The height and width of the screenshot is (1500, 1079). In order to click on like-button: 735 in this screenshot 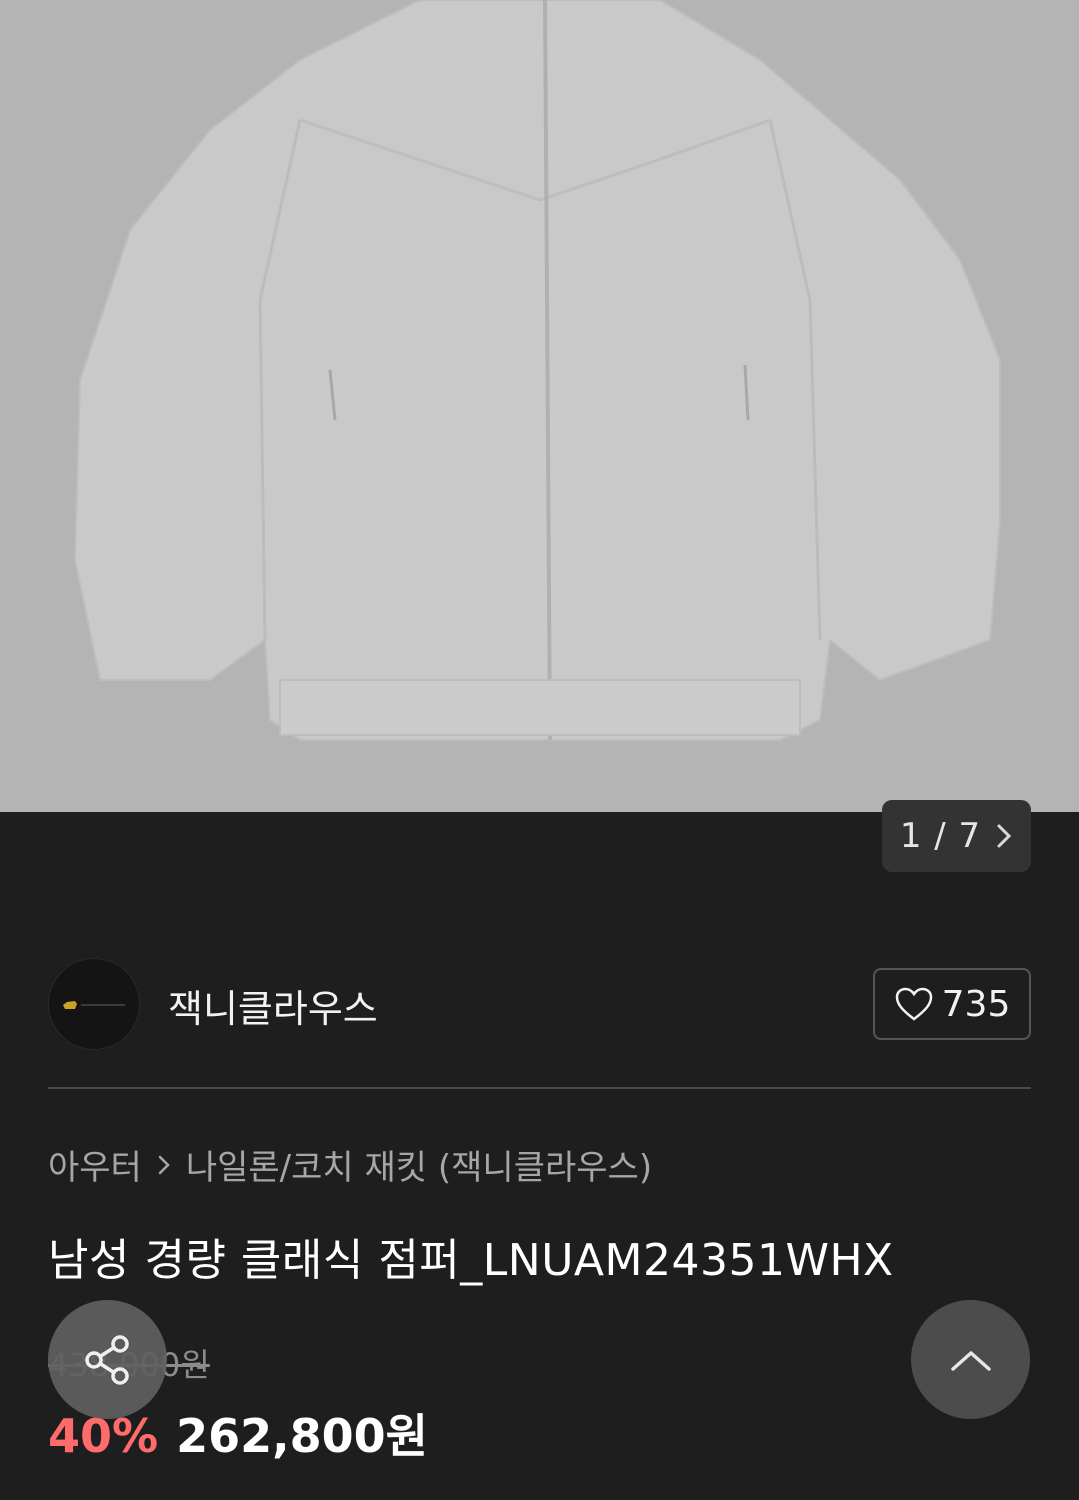, I will do `click(952, 1004)`.